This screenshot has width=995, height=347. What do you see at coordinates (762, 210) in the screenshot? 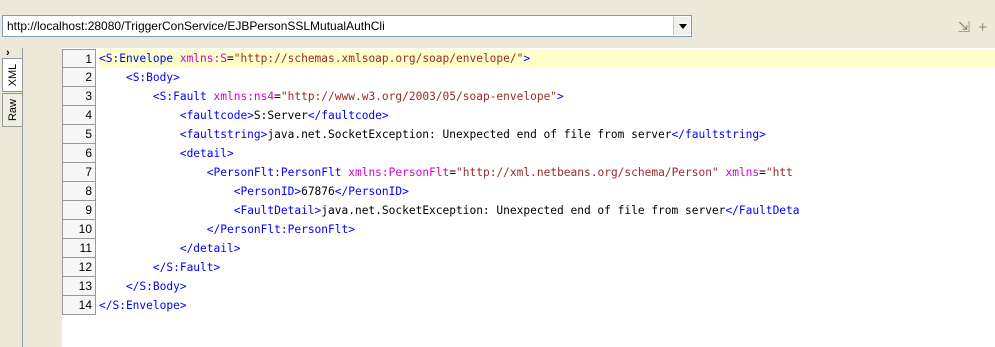
I see `code-token-tag: </FaultDeta` at bounding box center [762, 210].